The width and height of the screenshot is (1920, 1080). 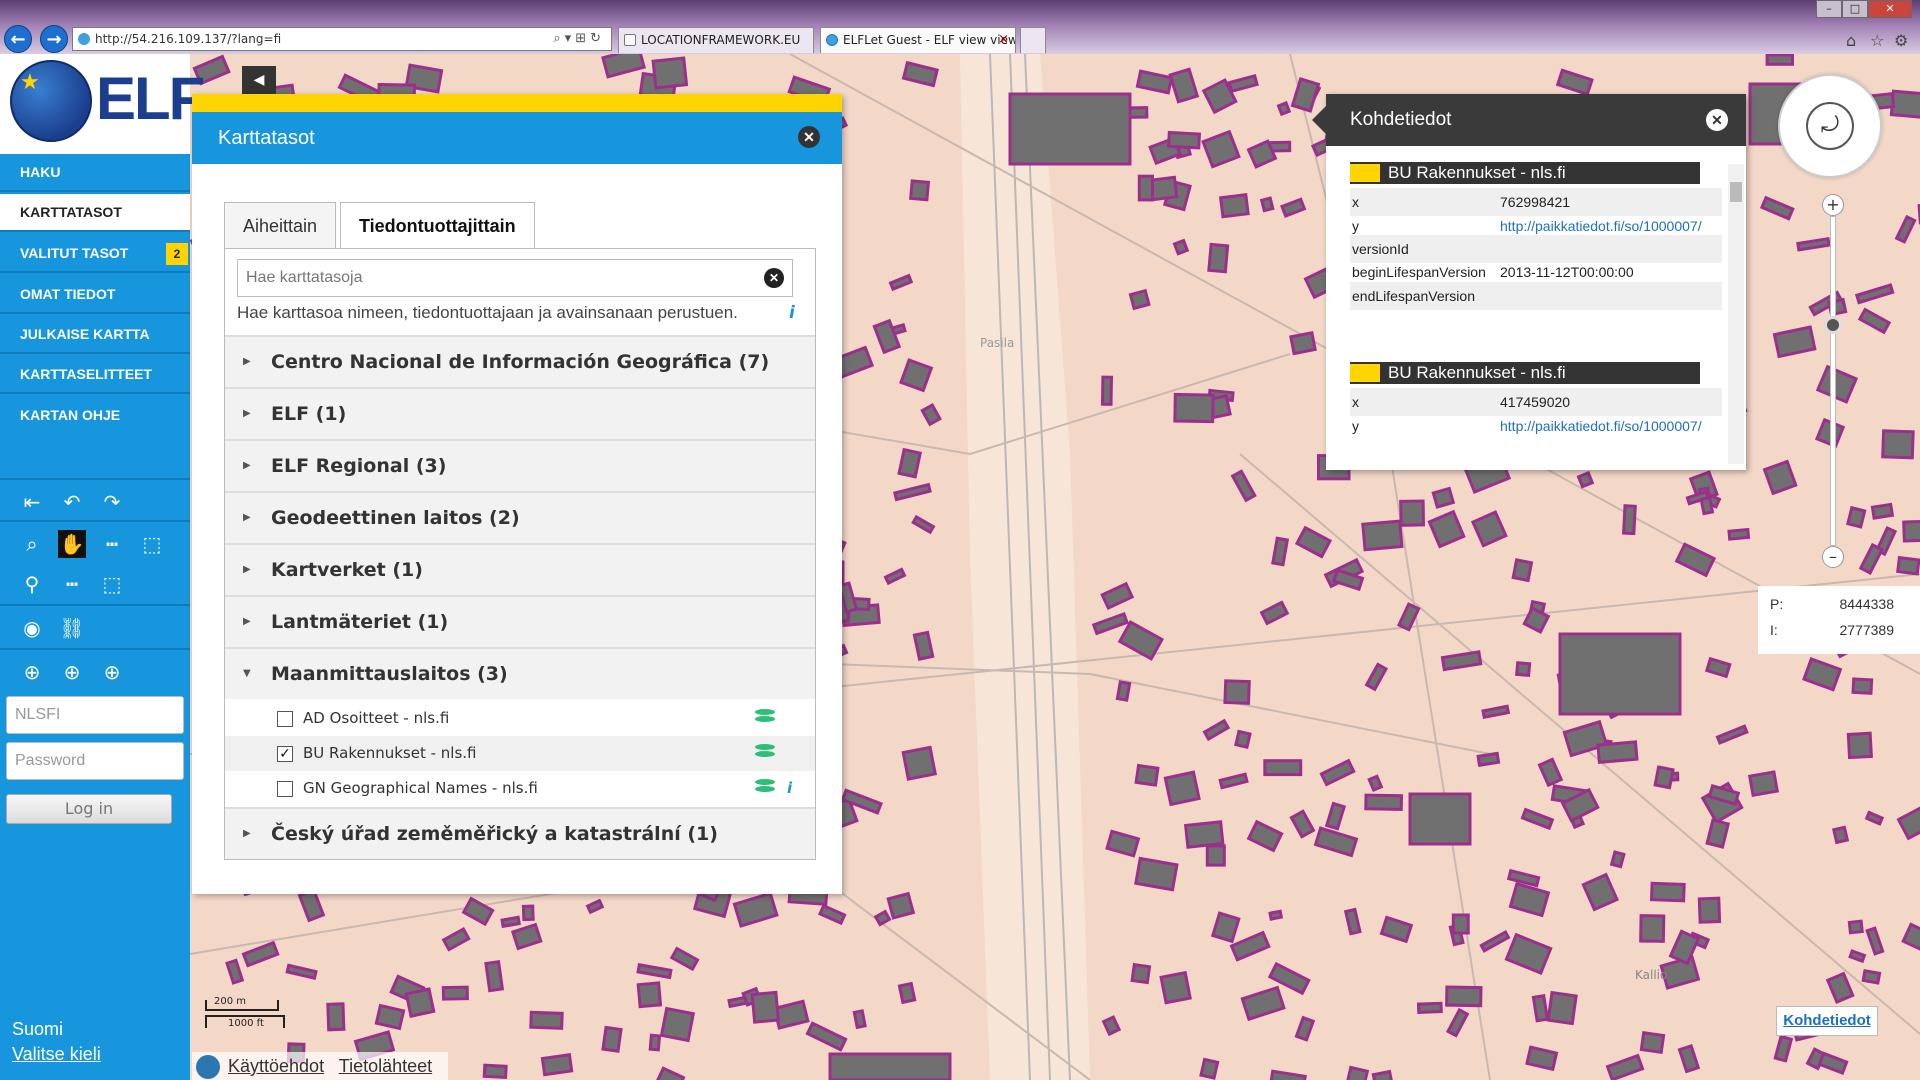 What do you see at coordinates (1833, 557) in the screenshot?
I see `zoom-out-button: –` at bounding box center [1833, 557].